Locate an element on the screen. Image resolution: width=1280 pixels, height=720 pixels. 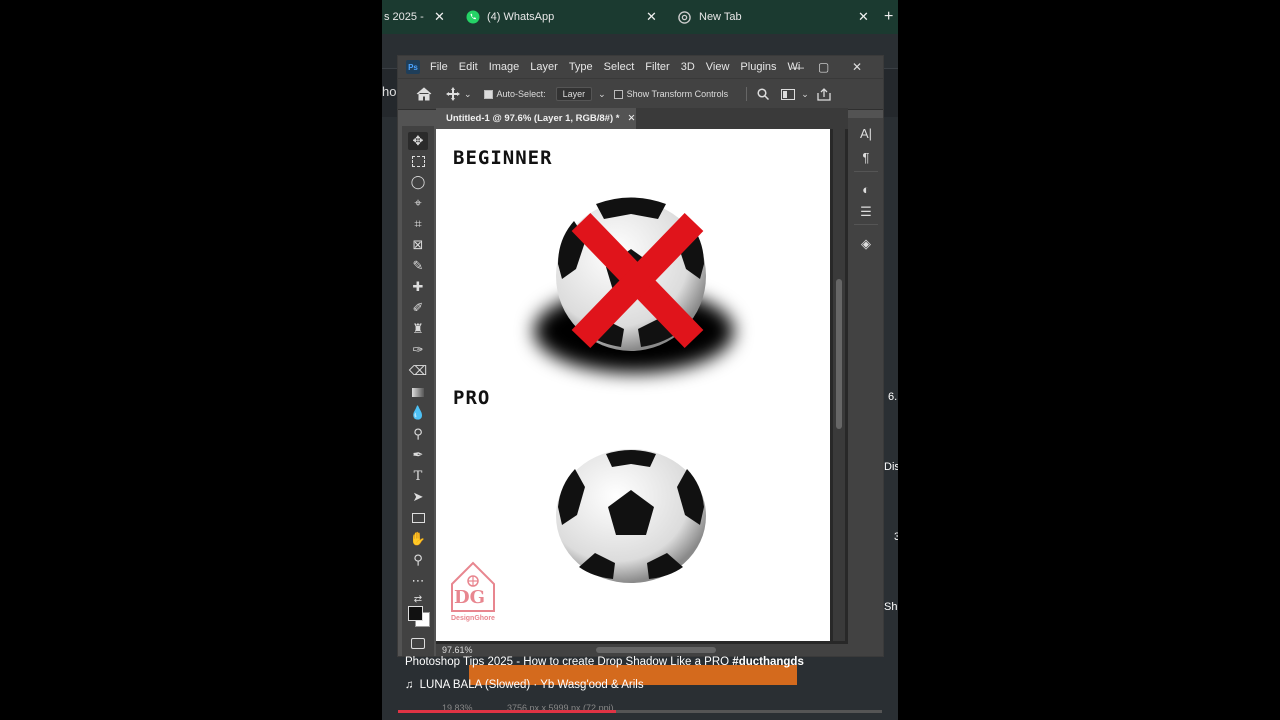
like-count: 6. is located at coordinates (892, 397).